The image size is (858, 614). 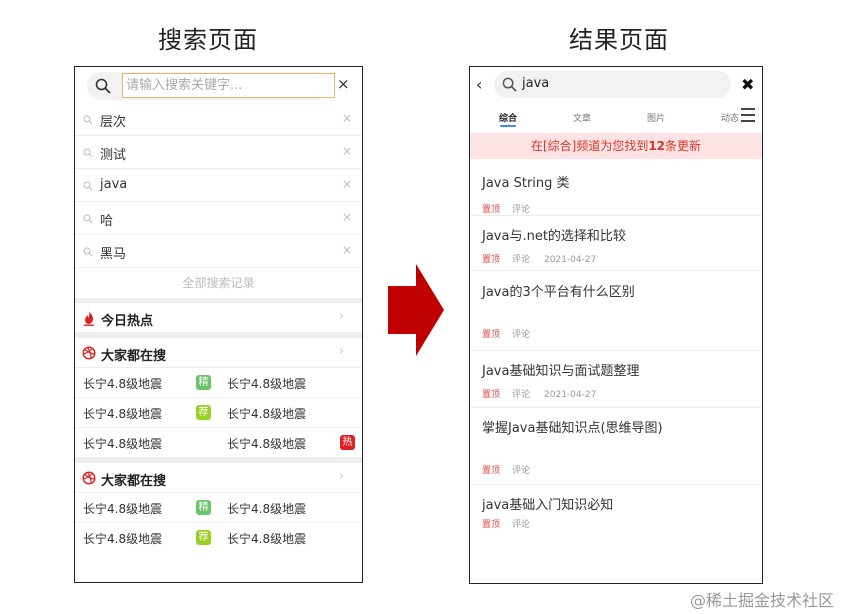 What do you see at coordinates (526, 183) in the screenshot?
I see `result-title: Java String 类` at bounding box center [526, 183].